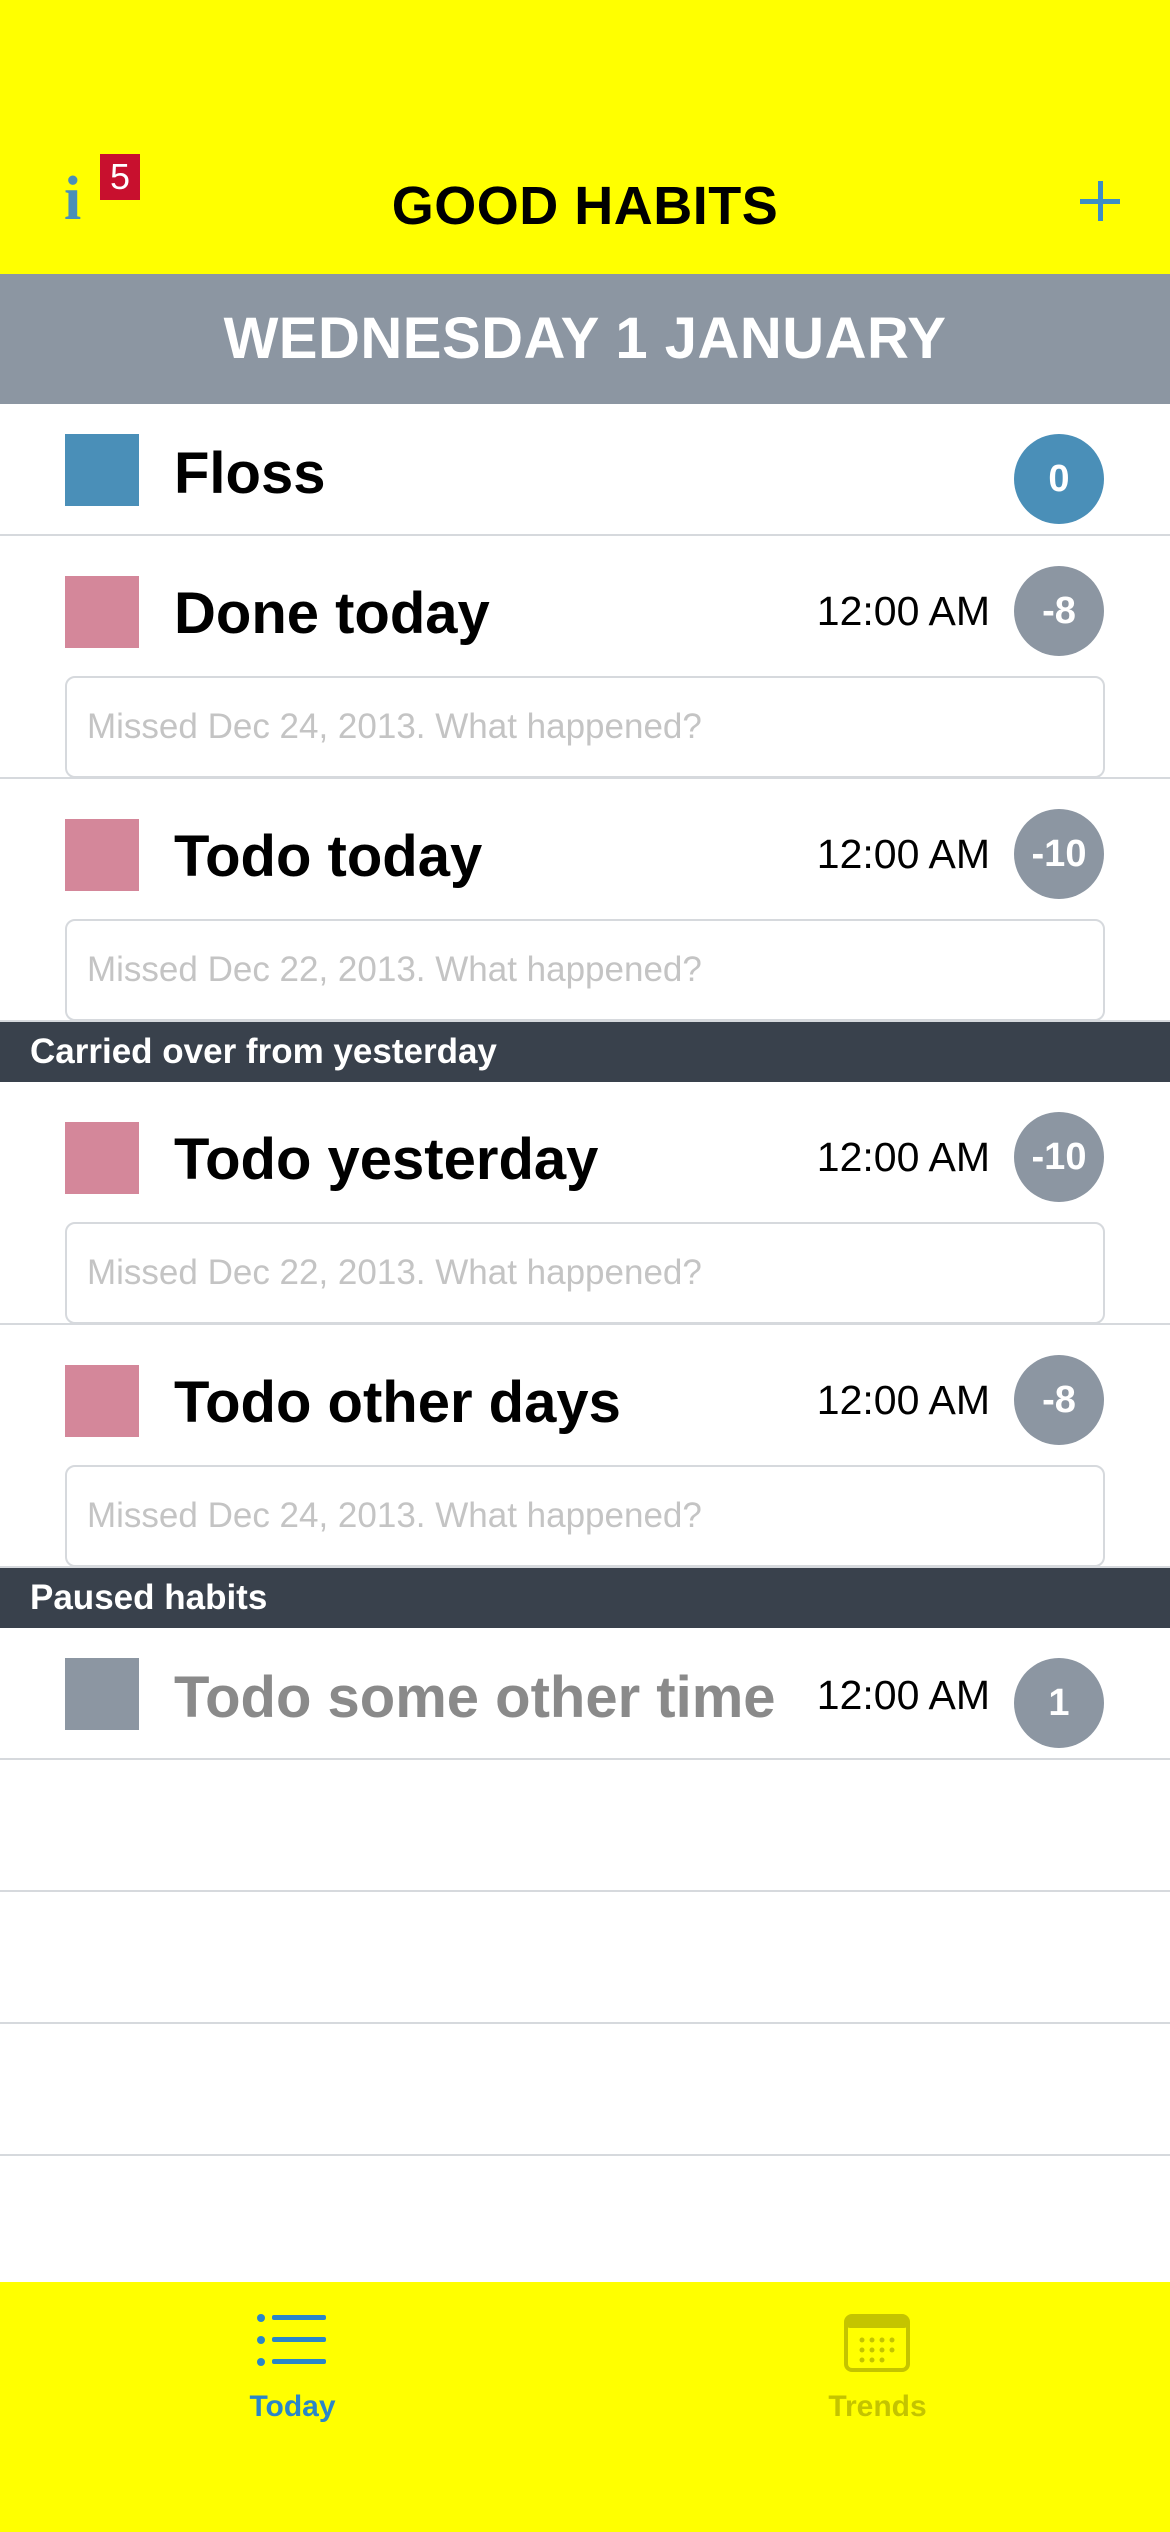 This screenshot has height=2532, width=1170. What do you see at coordinates (585, 1598) in the screenshot?
I see `section-header-paused: Paused habits` at bounding box center [585, 1598].